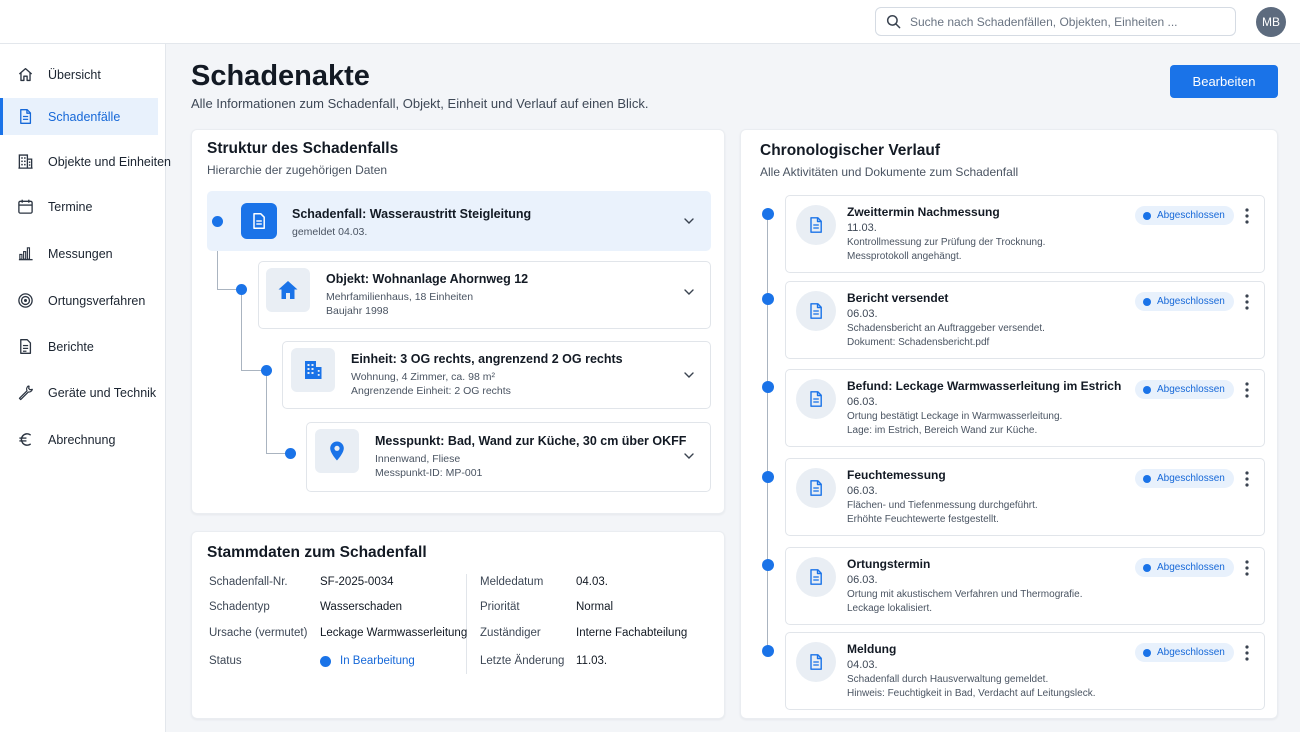  I want to click on edit-button: Bearbeiten, so click(1224, 81).